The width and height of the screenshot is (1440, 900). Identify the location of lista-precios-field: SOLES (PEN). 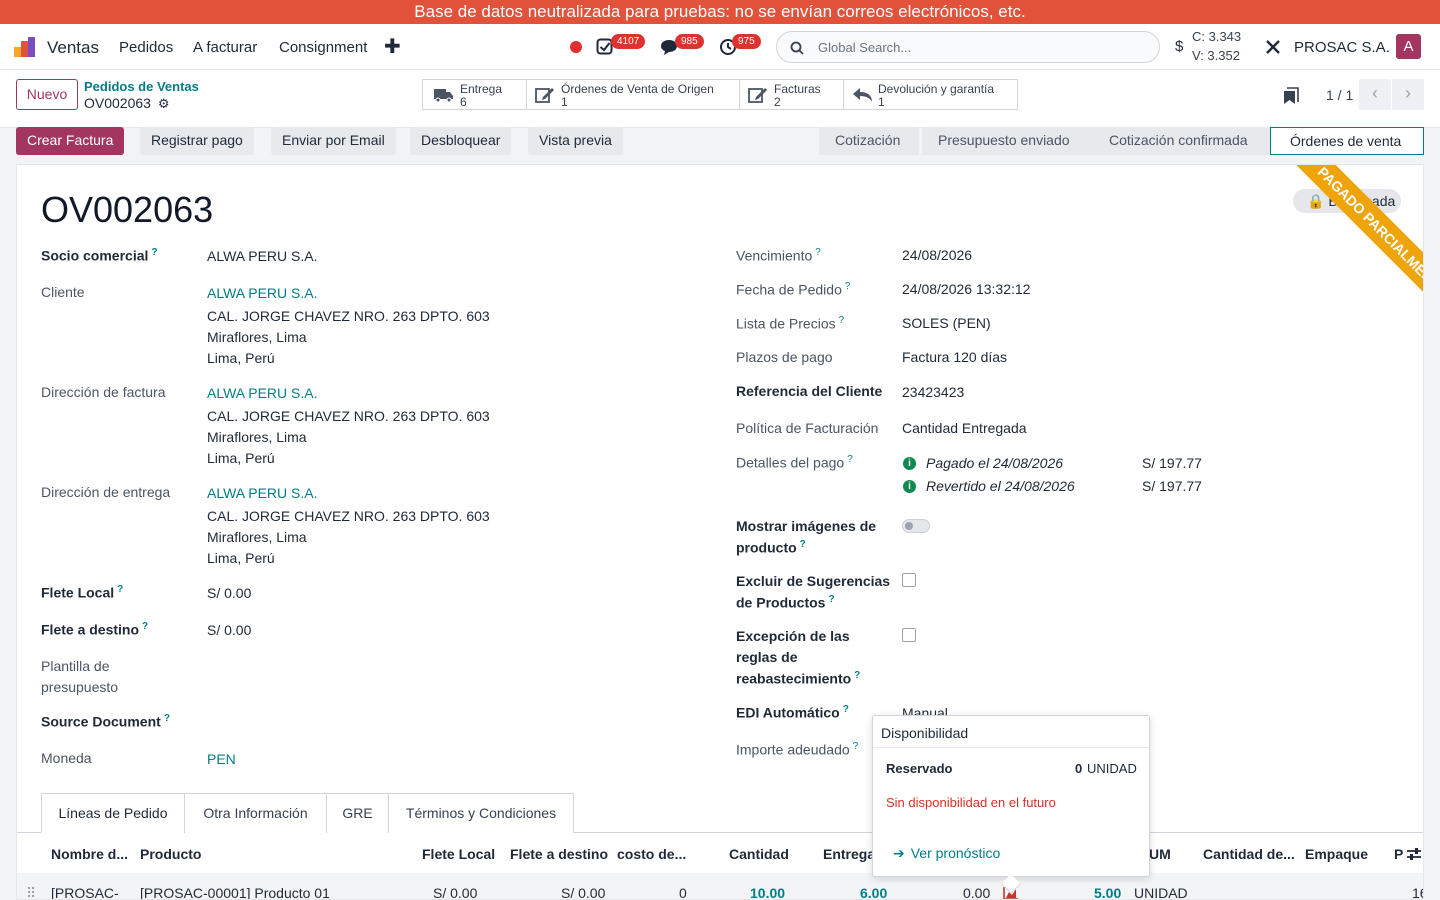
(946, 323).